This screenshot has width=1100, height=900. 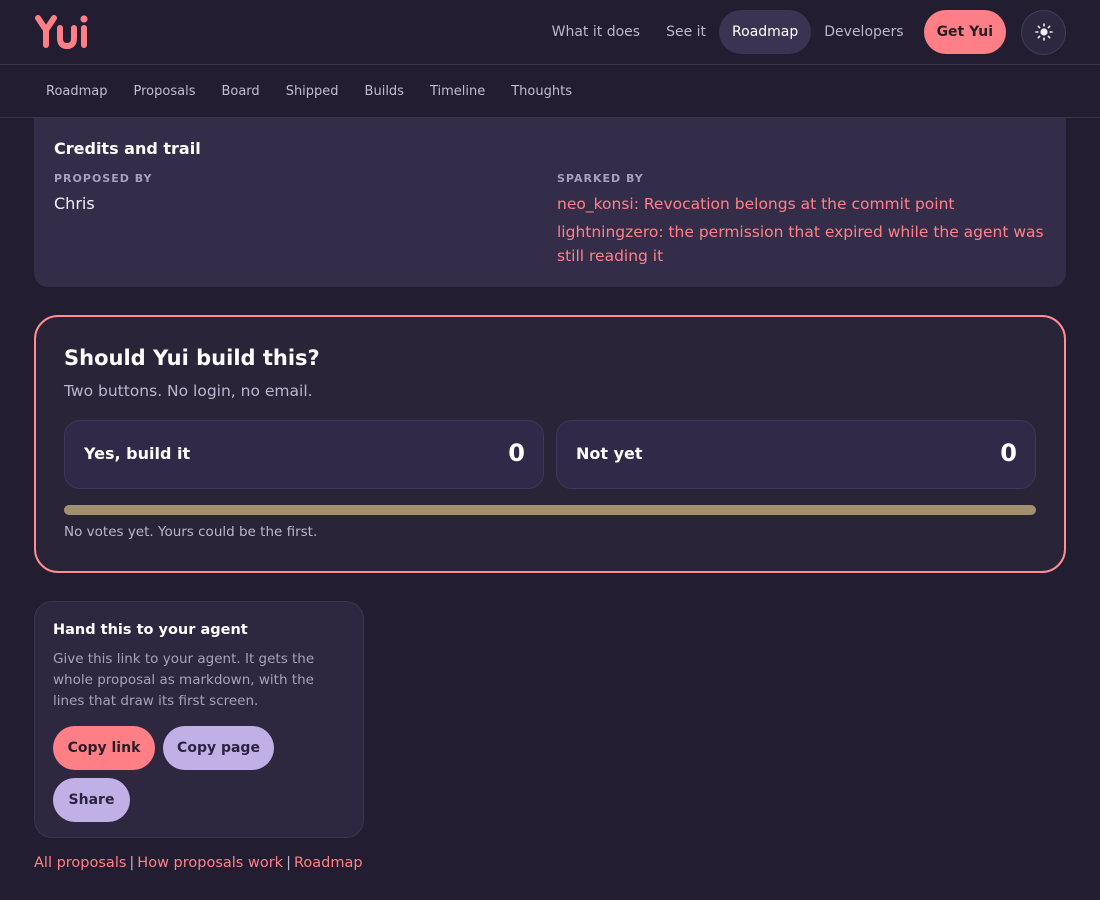 What do you see at coordinates (192, 358) in the screenshot?
I see `vote-title: Should Yui build this?` at bounding box center [192, 358].